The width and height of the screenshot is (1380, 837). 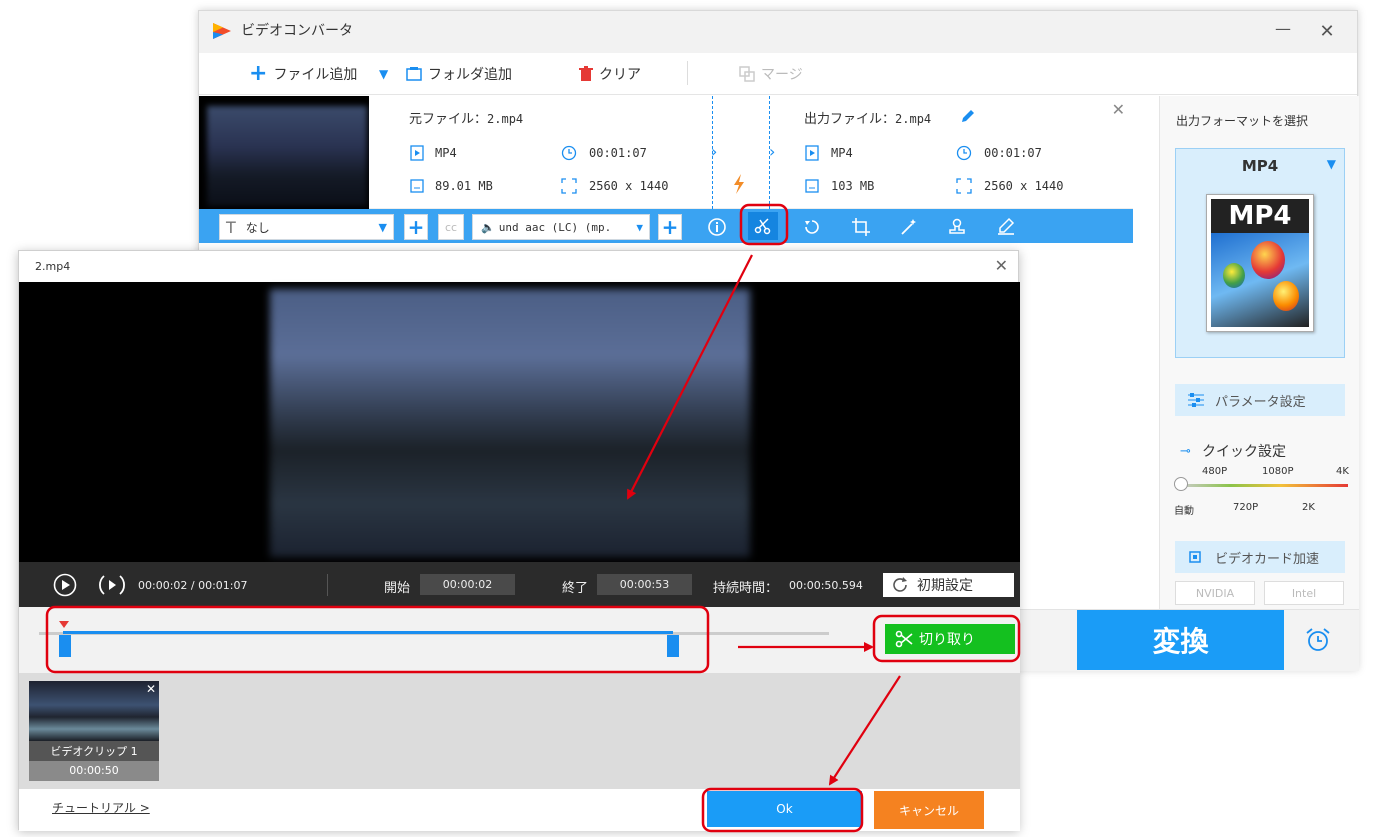 I want to click on nvidia-toggle: NVIDIA, so click(x=1215, y=593).